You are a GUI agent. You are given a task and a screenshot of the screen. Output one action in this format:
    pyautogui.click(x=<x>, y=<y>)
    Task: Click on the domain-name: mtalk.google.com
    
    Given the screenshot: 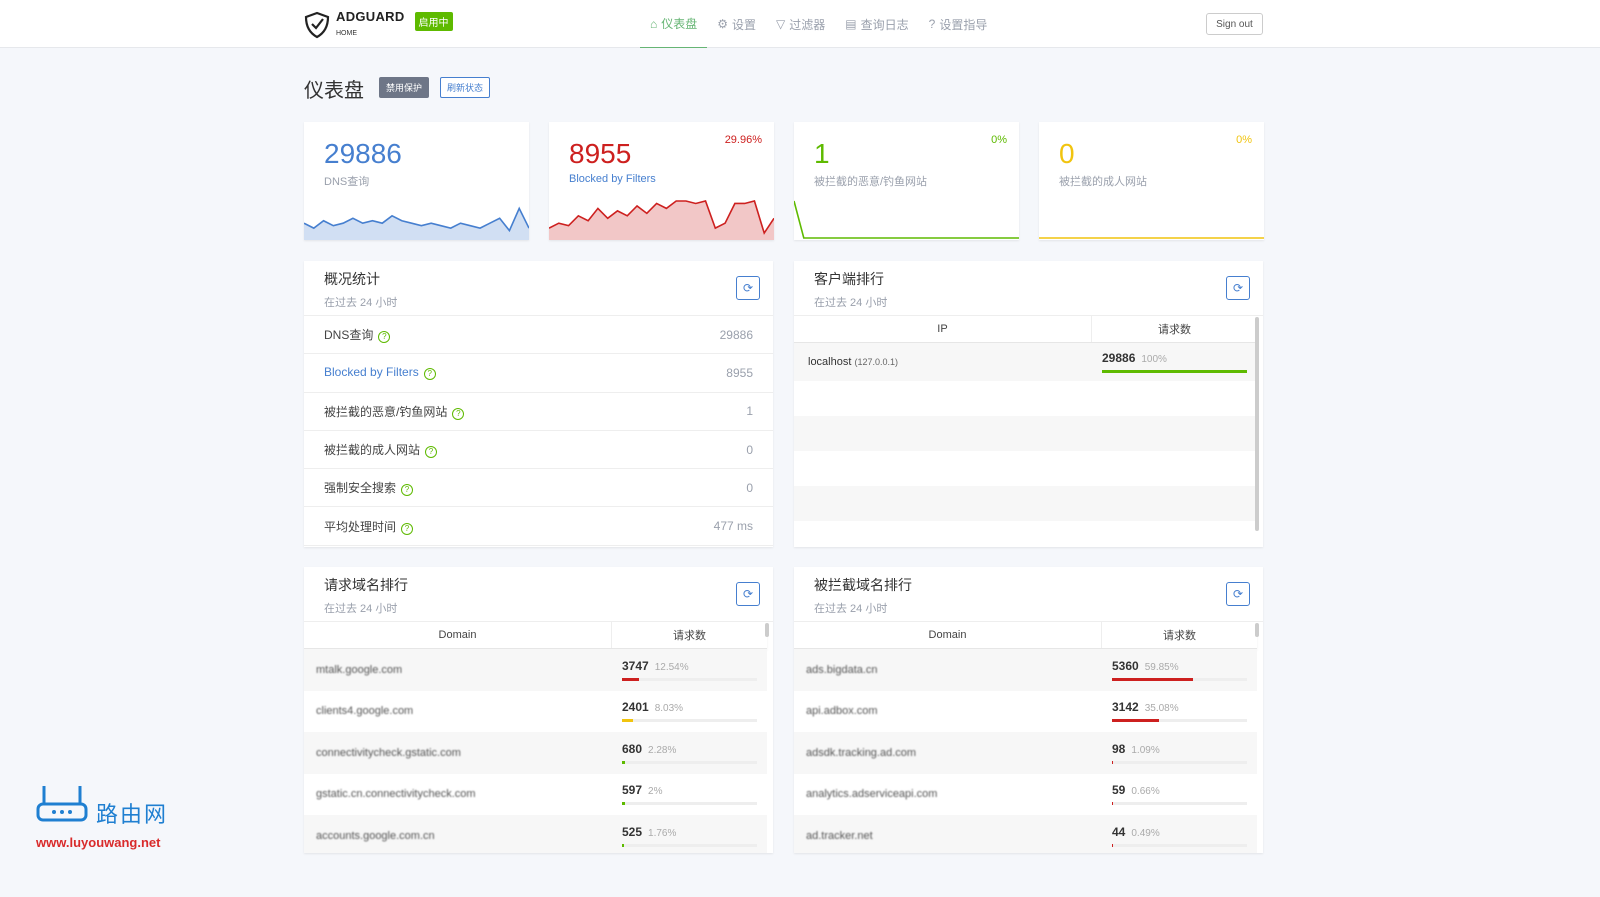 What is the action you would take?
    pyautogui.click(x=458, y=670)
    